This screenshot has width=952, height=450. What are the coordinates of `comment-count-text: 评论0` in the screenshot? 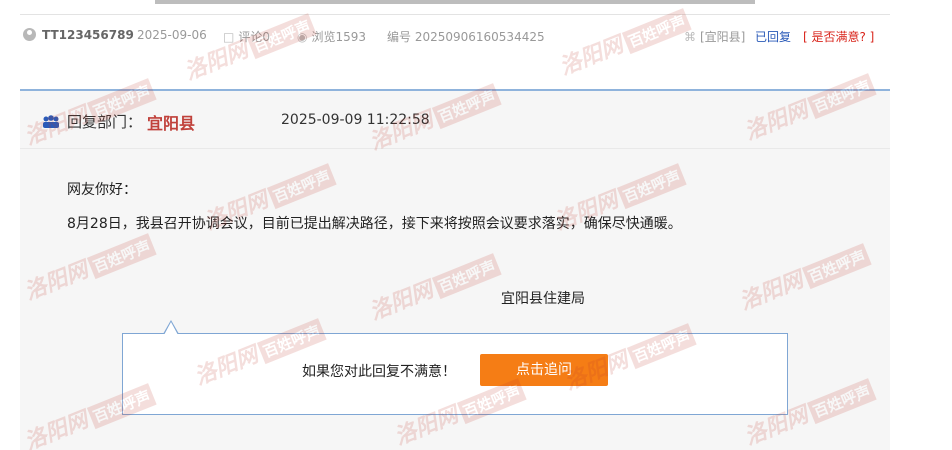 It's located at (254, 37).